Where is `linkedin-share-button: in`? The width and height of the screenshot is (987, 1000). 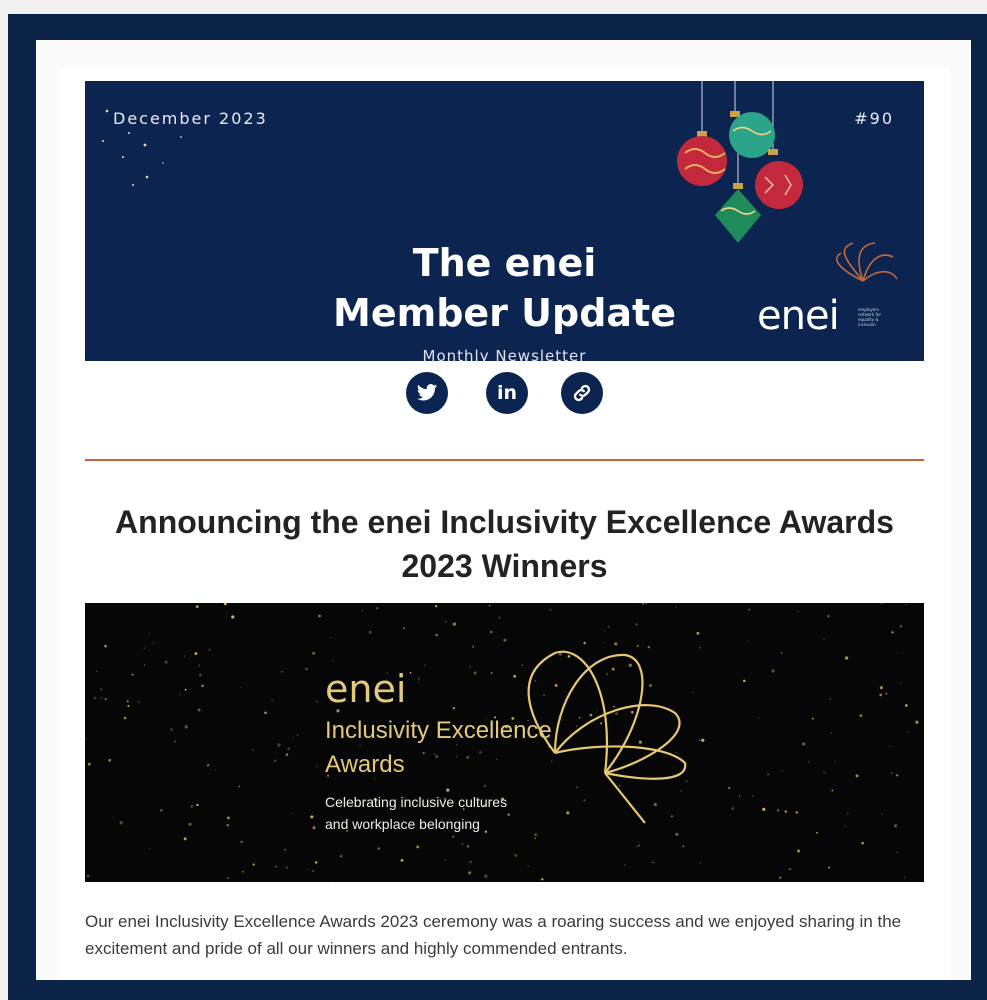 linkedin-share-button: in is located at coordinates (507, 393).